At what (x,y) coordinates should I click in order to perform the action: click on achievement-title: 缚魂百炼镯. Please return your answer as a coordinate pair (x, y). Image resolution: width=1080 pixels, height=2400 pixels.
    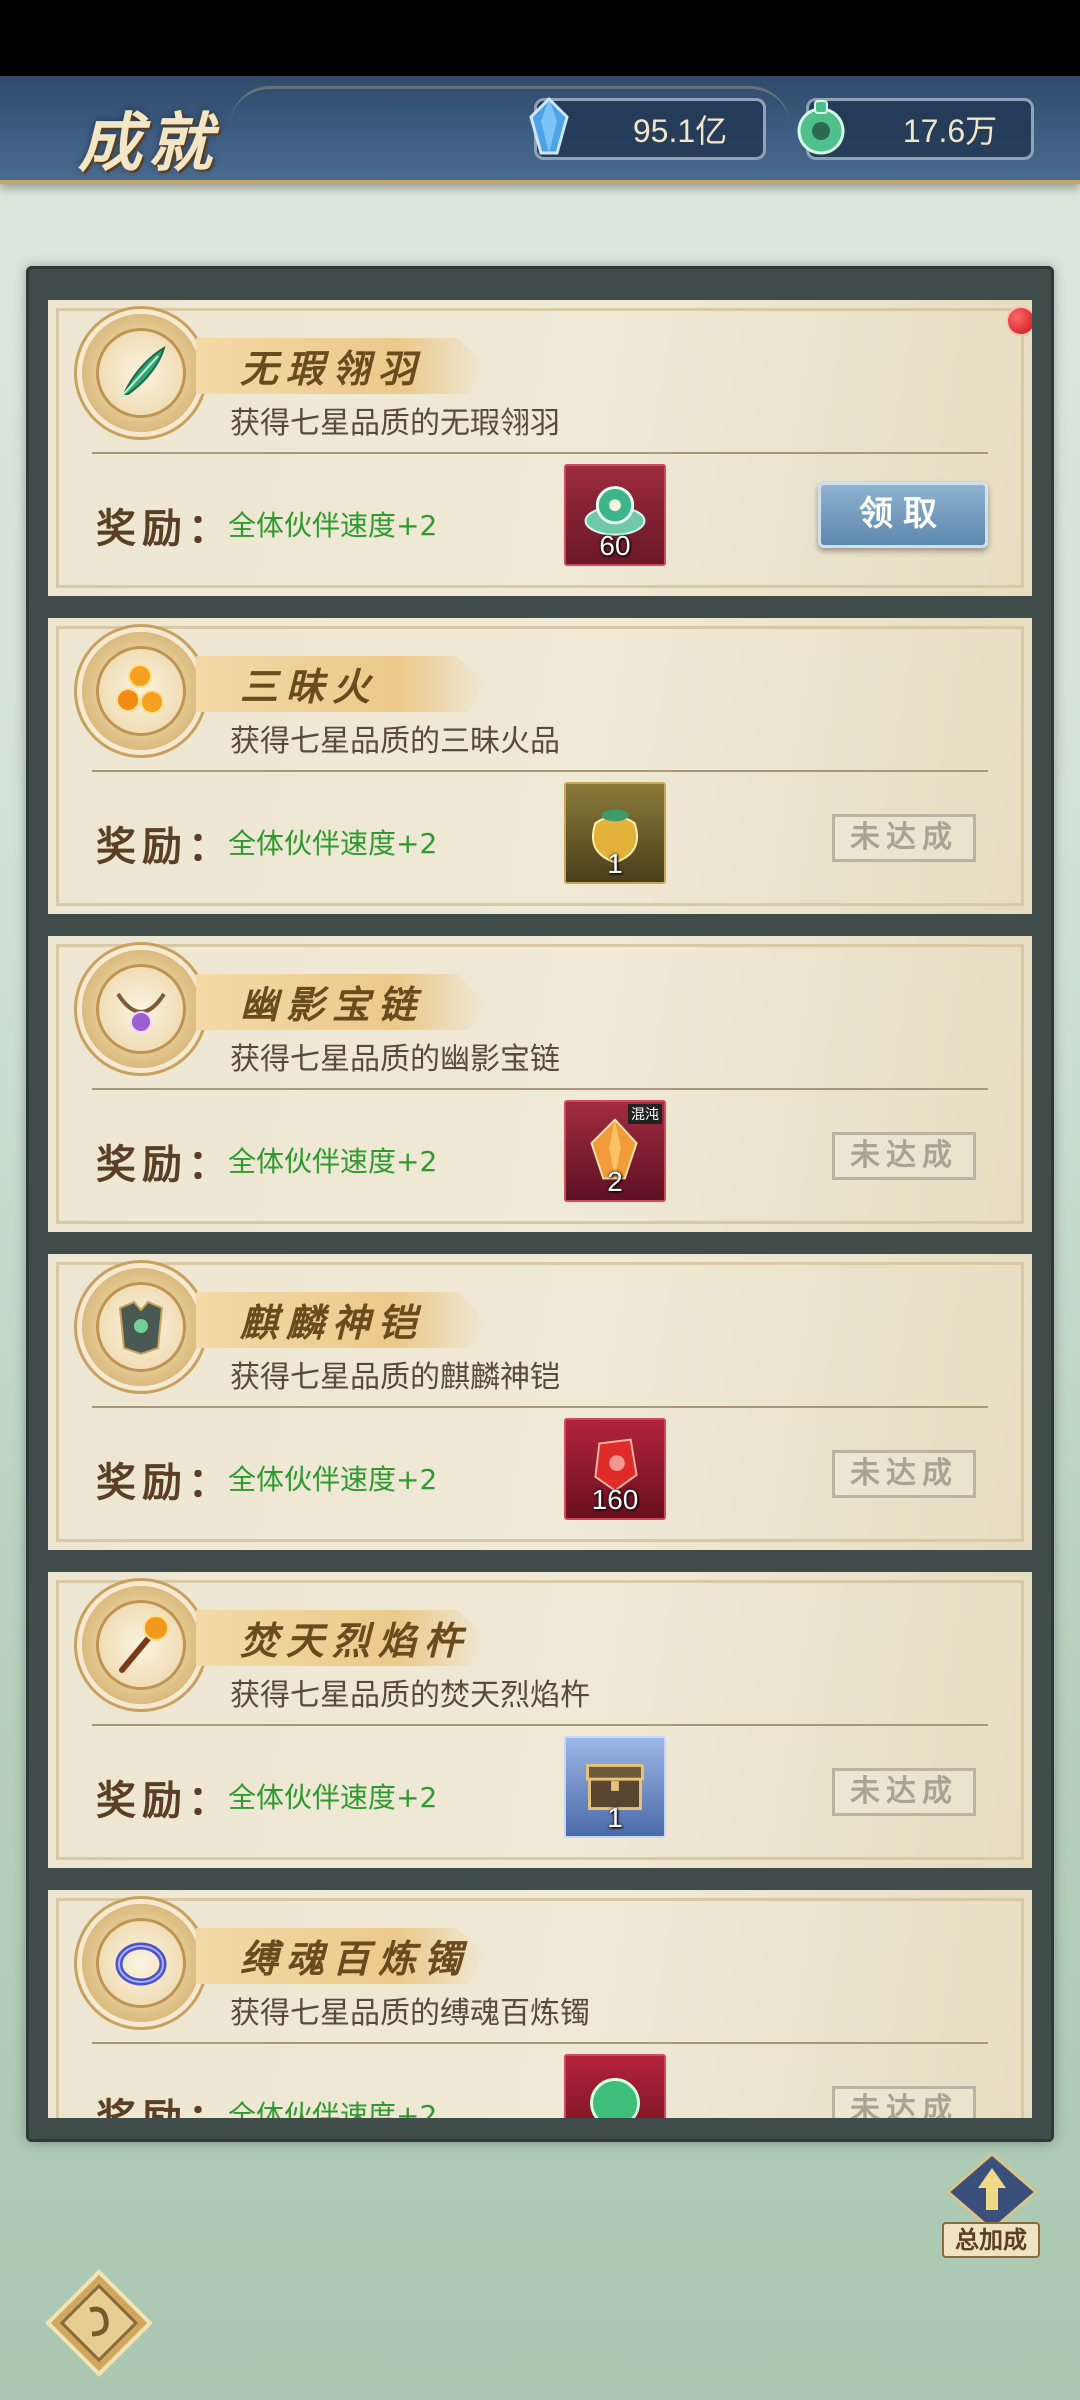
    Looking at the image, I should click on (355, 1958).